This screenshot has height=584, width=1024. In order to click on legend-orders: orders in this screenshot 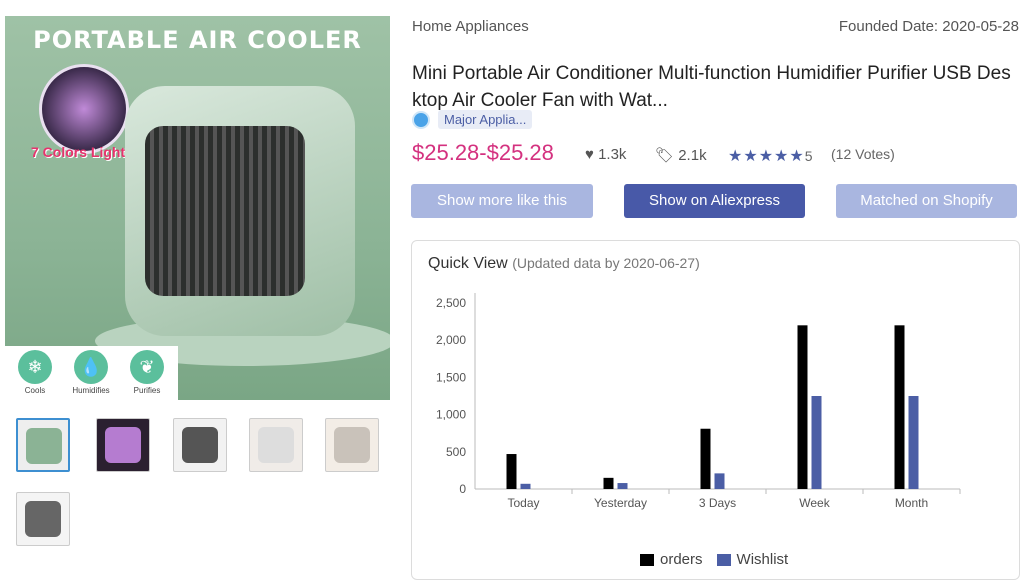, I will do `click(671, 559)`.